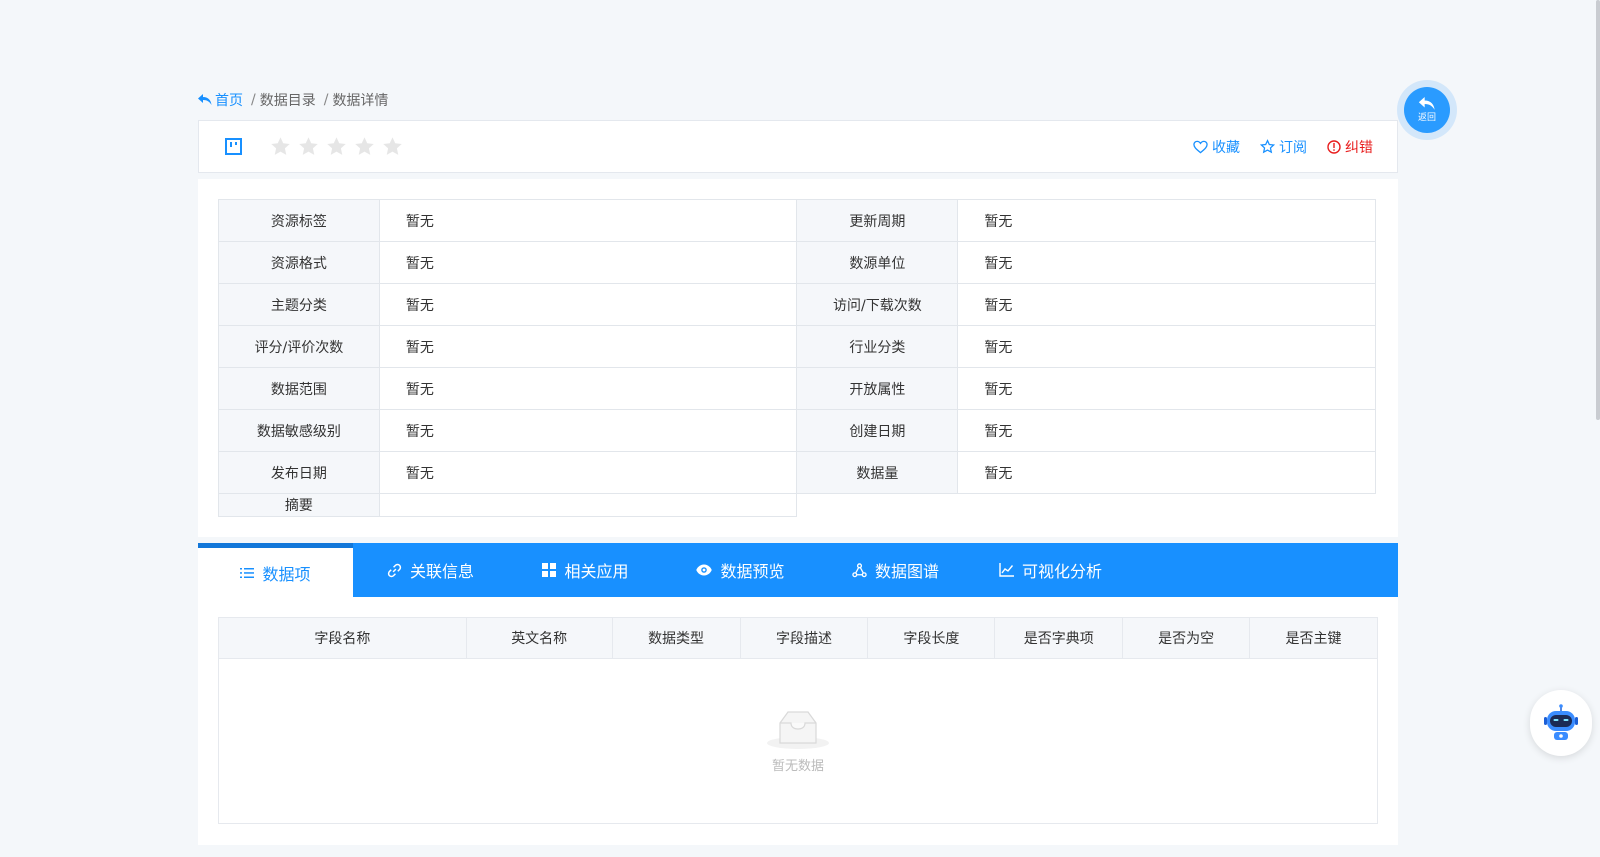  Describe the element at coordinates (596, 571) in the screenshot. I see `tab-label: 相关应用` at that location.